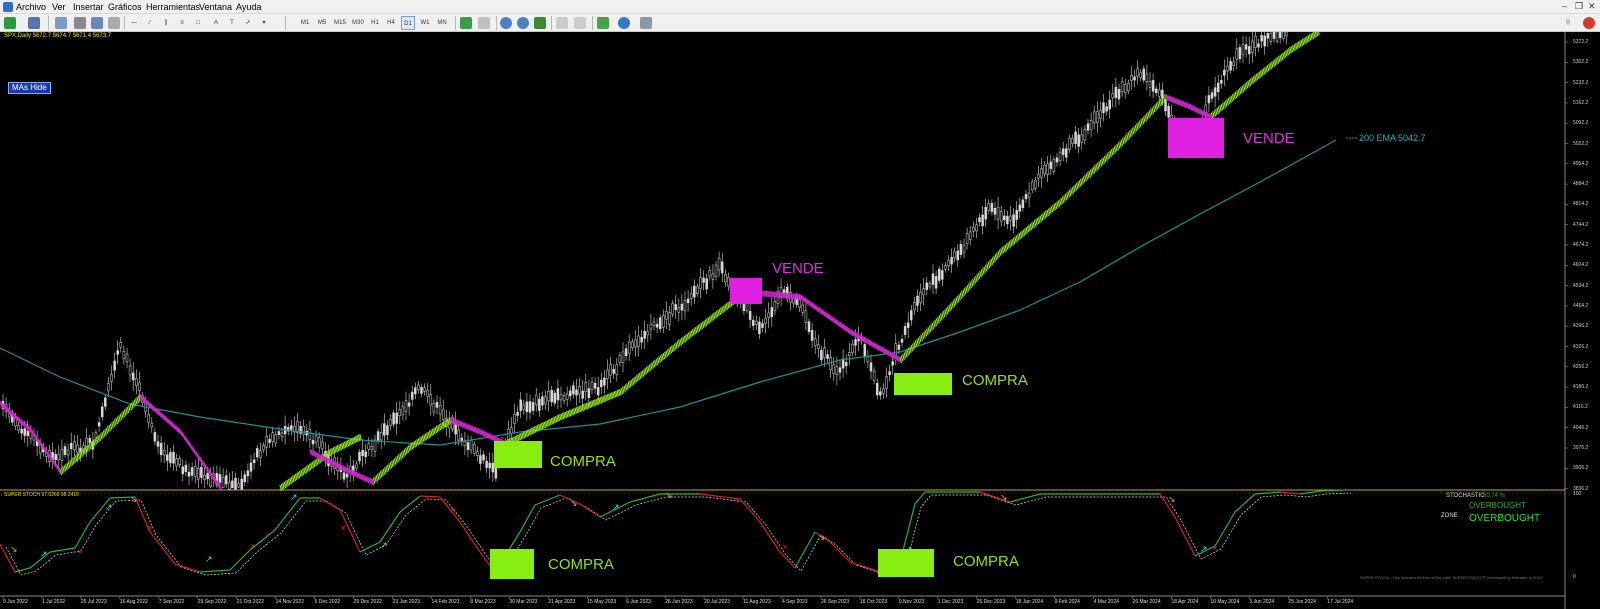 The width and height of the screenshot is (1600, 609). I want to click on date-tick-label: 6 Dec 2022, so click(327, 602).